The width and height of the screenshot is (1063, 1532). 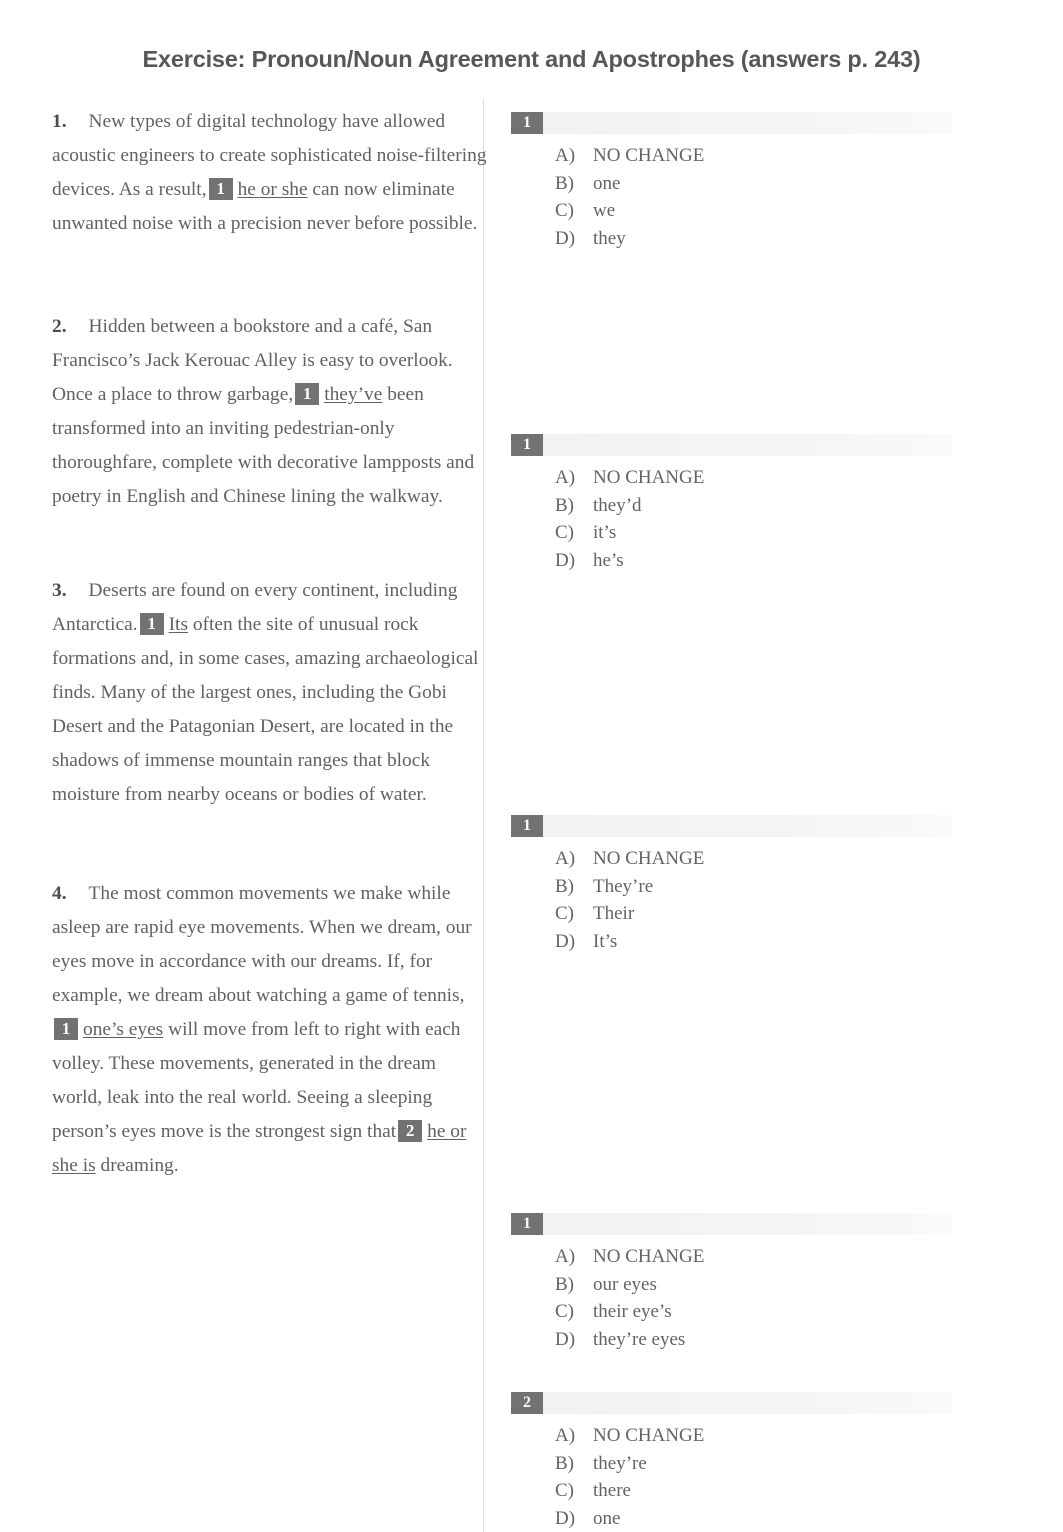 I want to click on choice-list-2: A) NO CHANGE B) they’d C) it’s D) he’s, so click(x=757, y=519).